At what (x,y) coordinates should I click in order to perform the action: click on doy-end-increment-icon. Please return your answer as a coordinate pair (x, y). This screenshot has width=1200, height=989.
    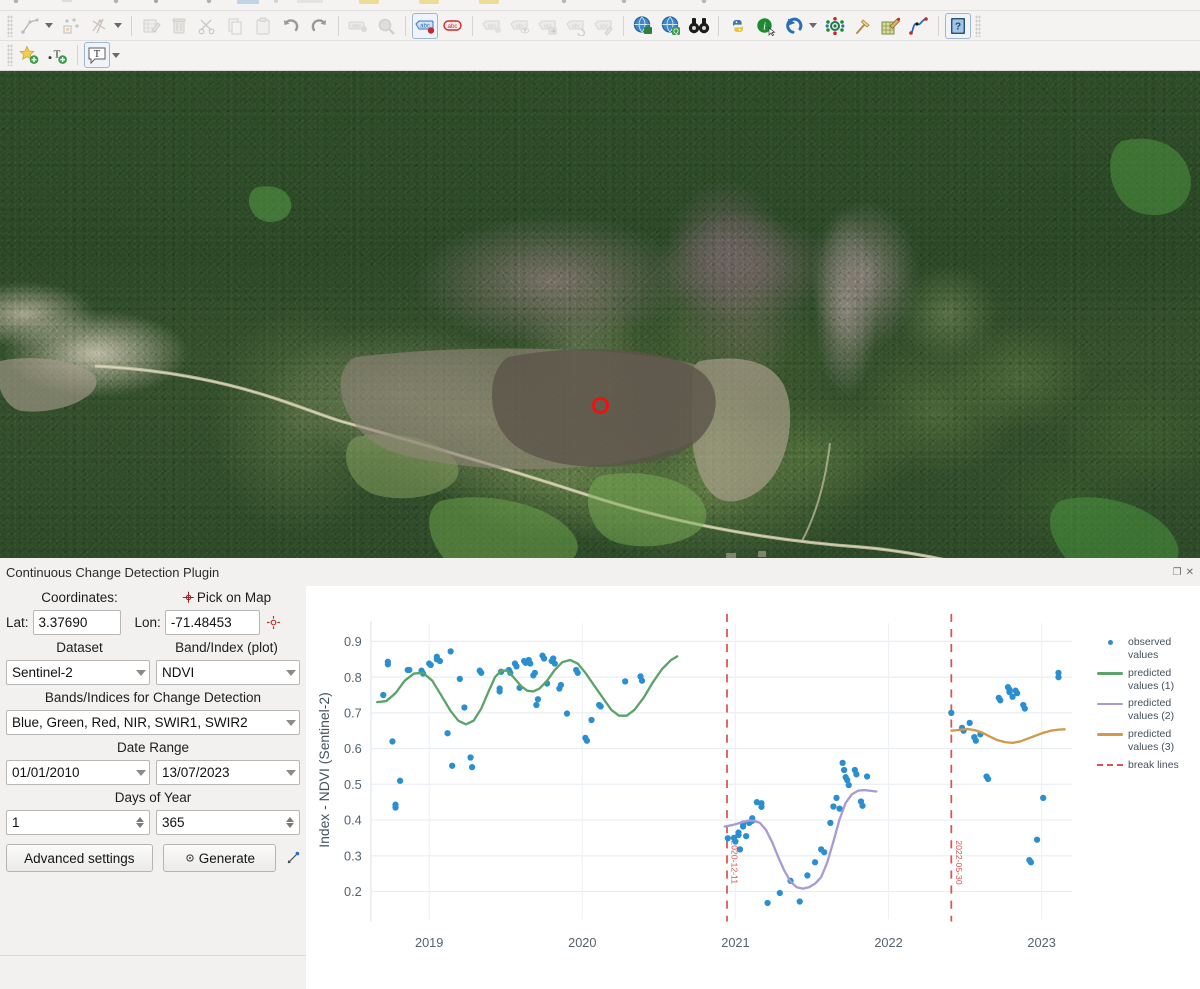
    Looking at the image, I should click on (290, 820).